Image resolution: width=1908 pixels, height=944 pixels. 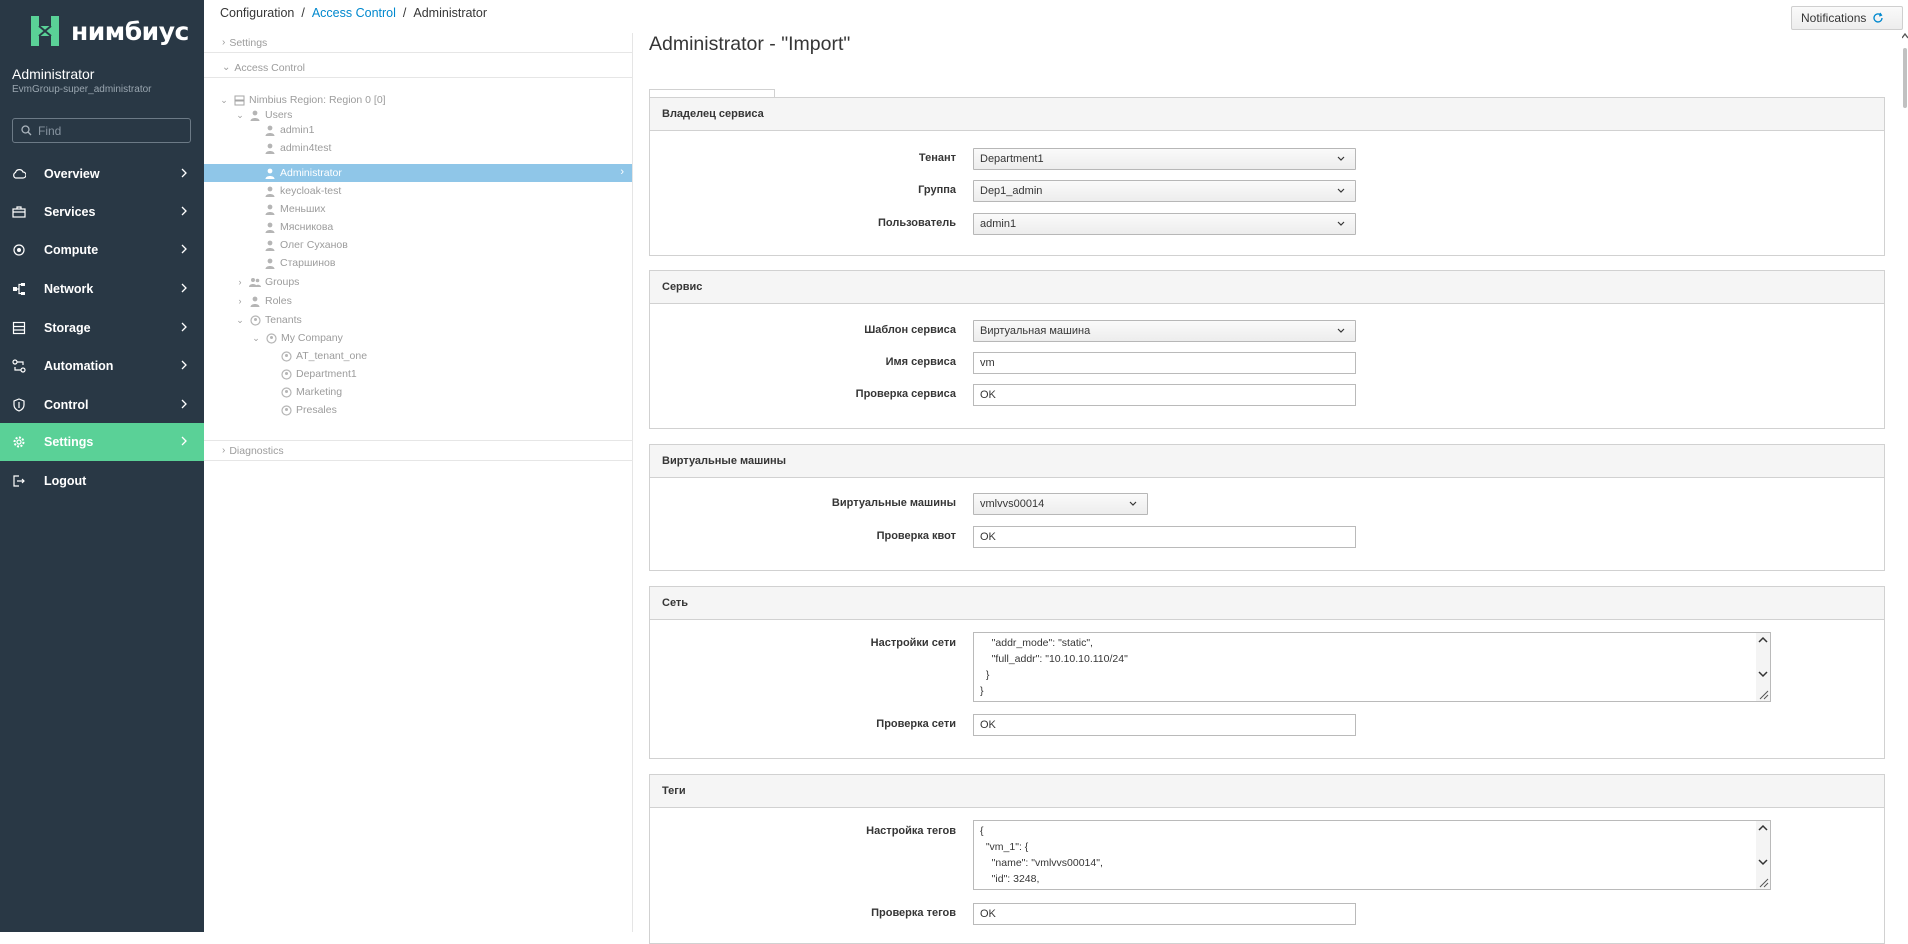 What do you see at coordinates (1164, 914) in the screenshot?
I see `tag-check-input` at bounding box center [1164, 914].